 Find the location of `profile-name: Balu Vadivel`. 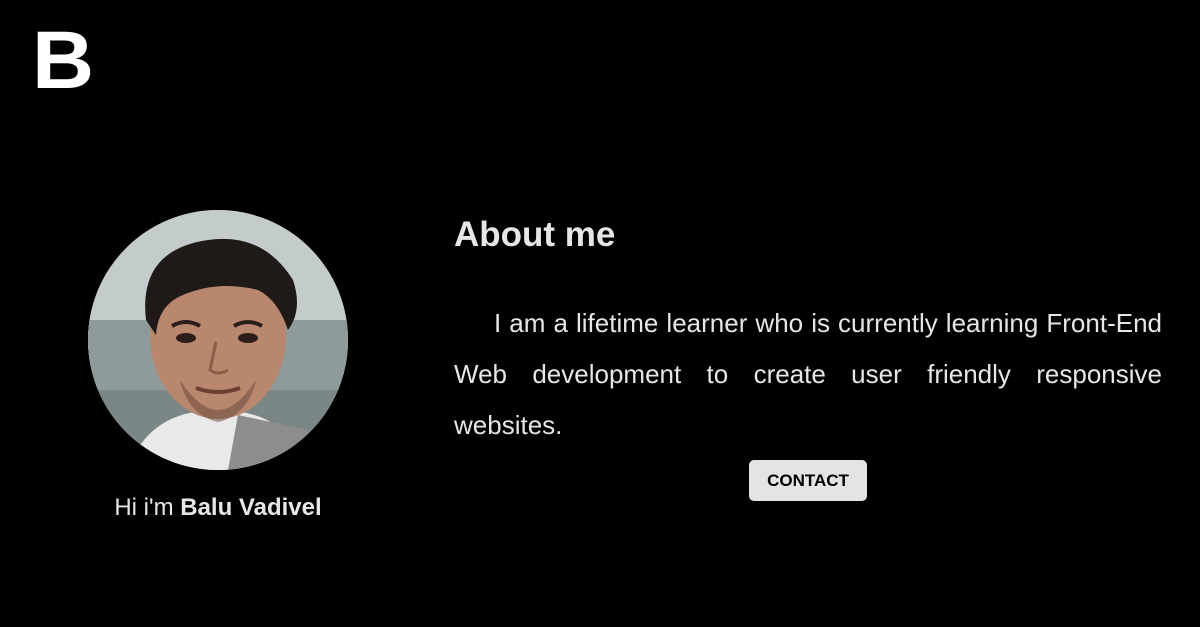

profile-name: Balu Vadivel is located at coordinates (251, 507).